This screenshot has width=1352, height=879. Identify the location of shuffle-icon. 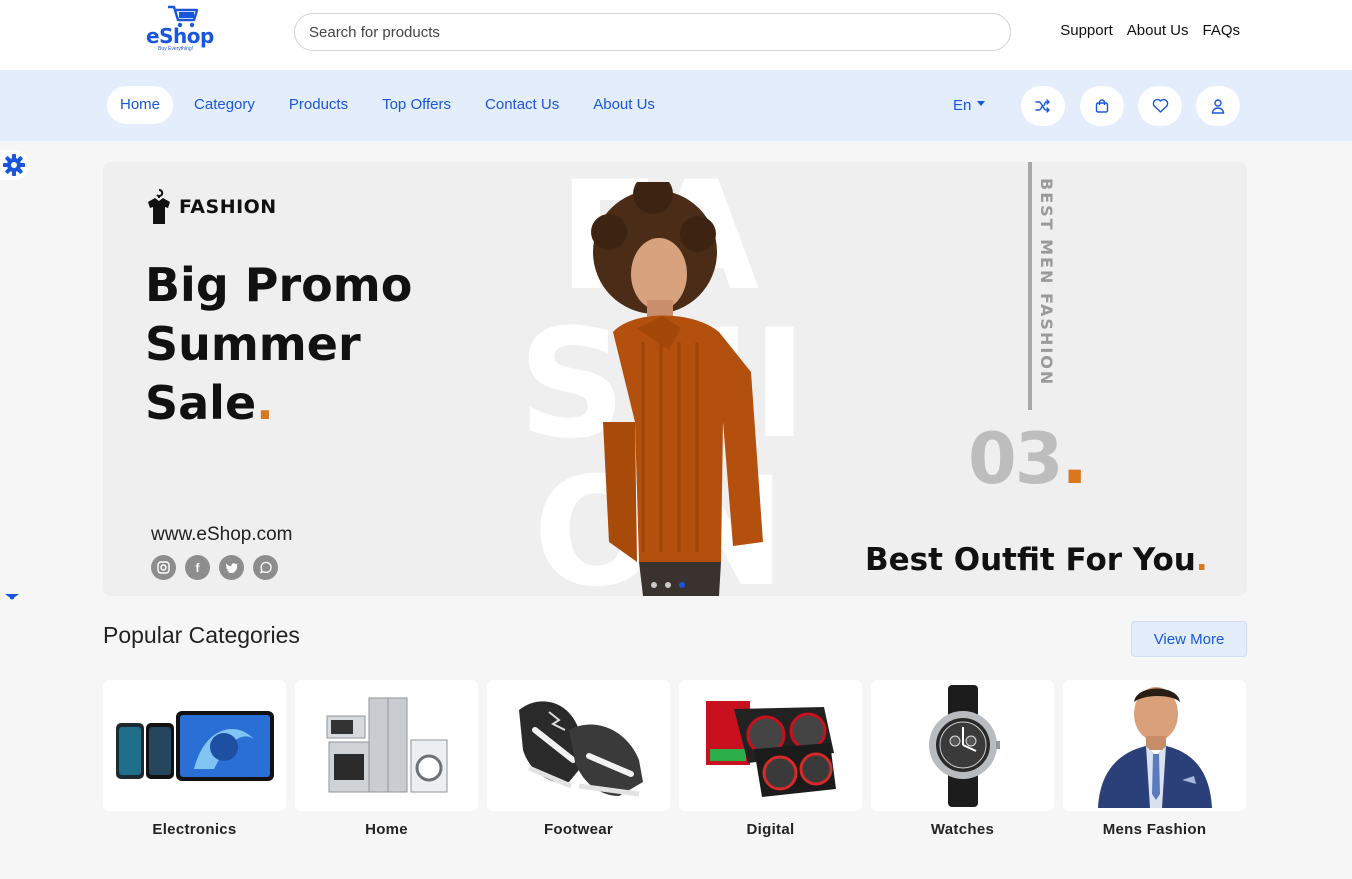
(1042, 106).